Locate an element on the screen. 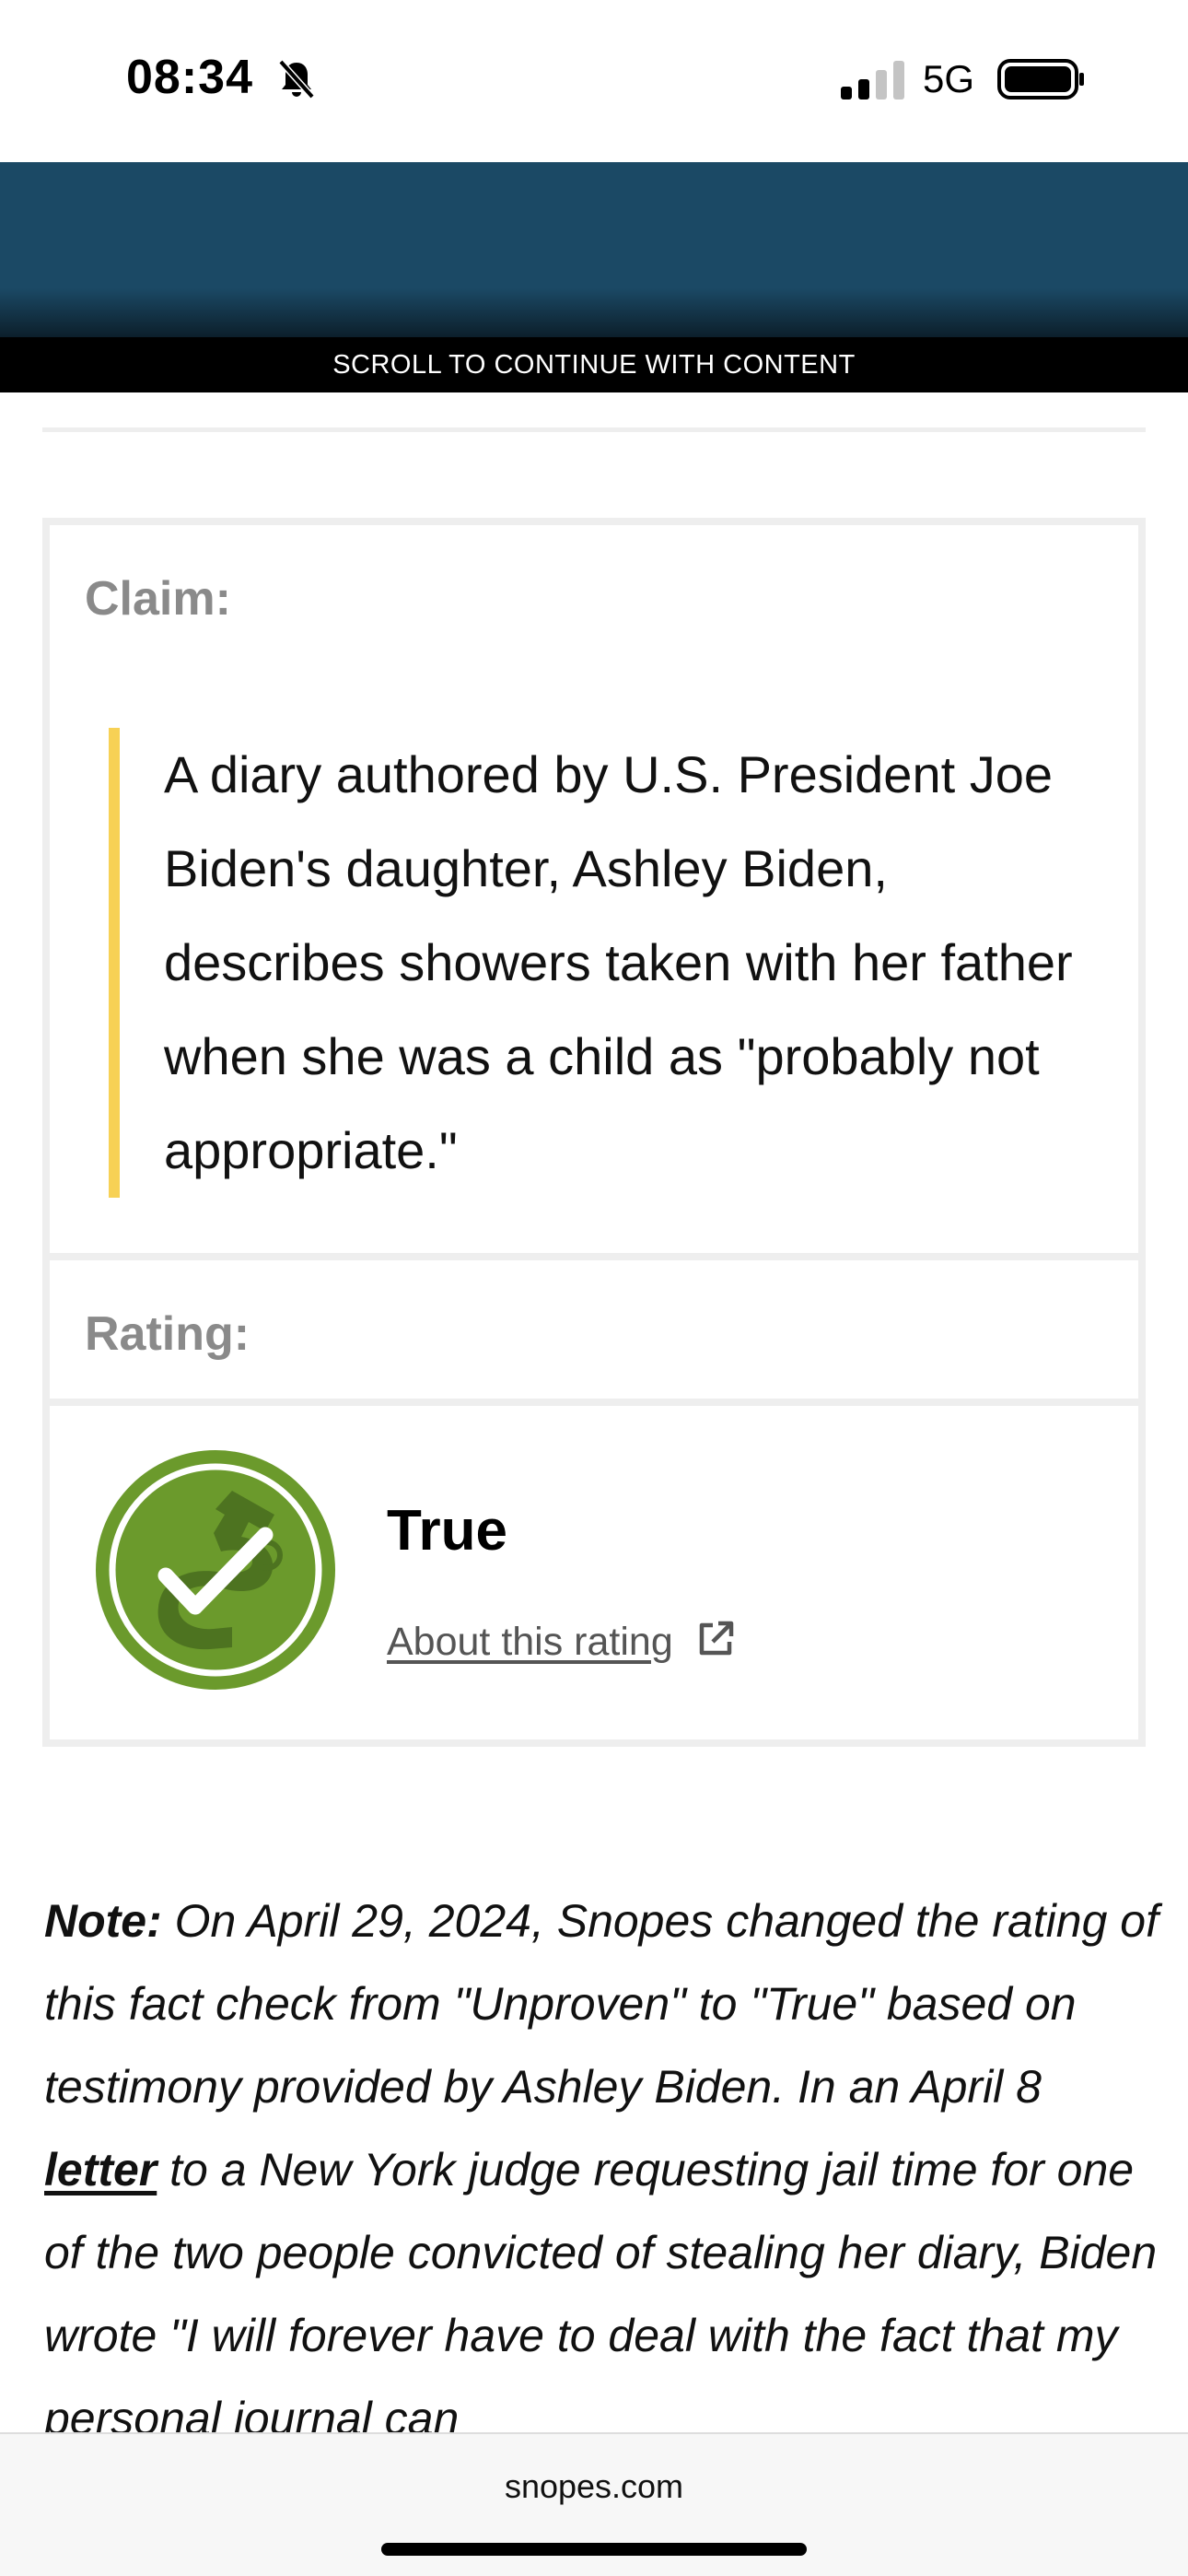  rating-body: True About this rating is located at coordinates (594, 1573).